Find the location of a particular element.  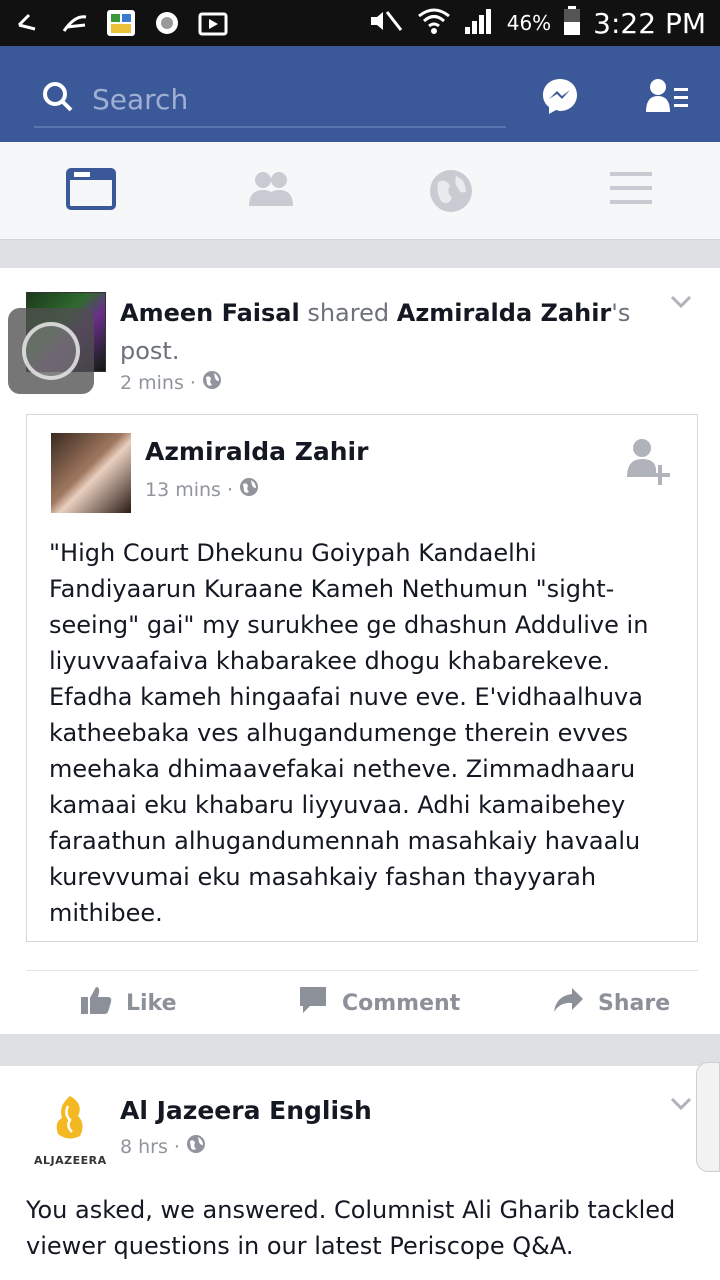

comment-button: Comment is located at coordinates (379, 1003).